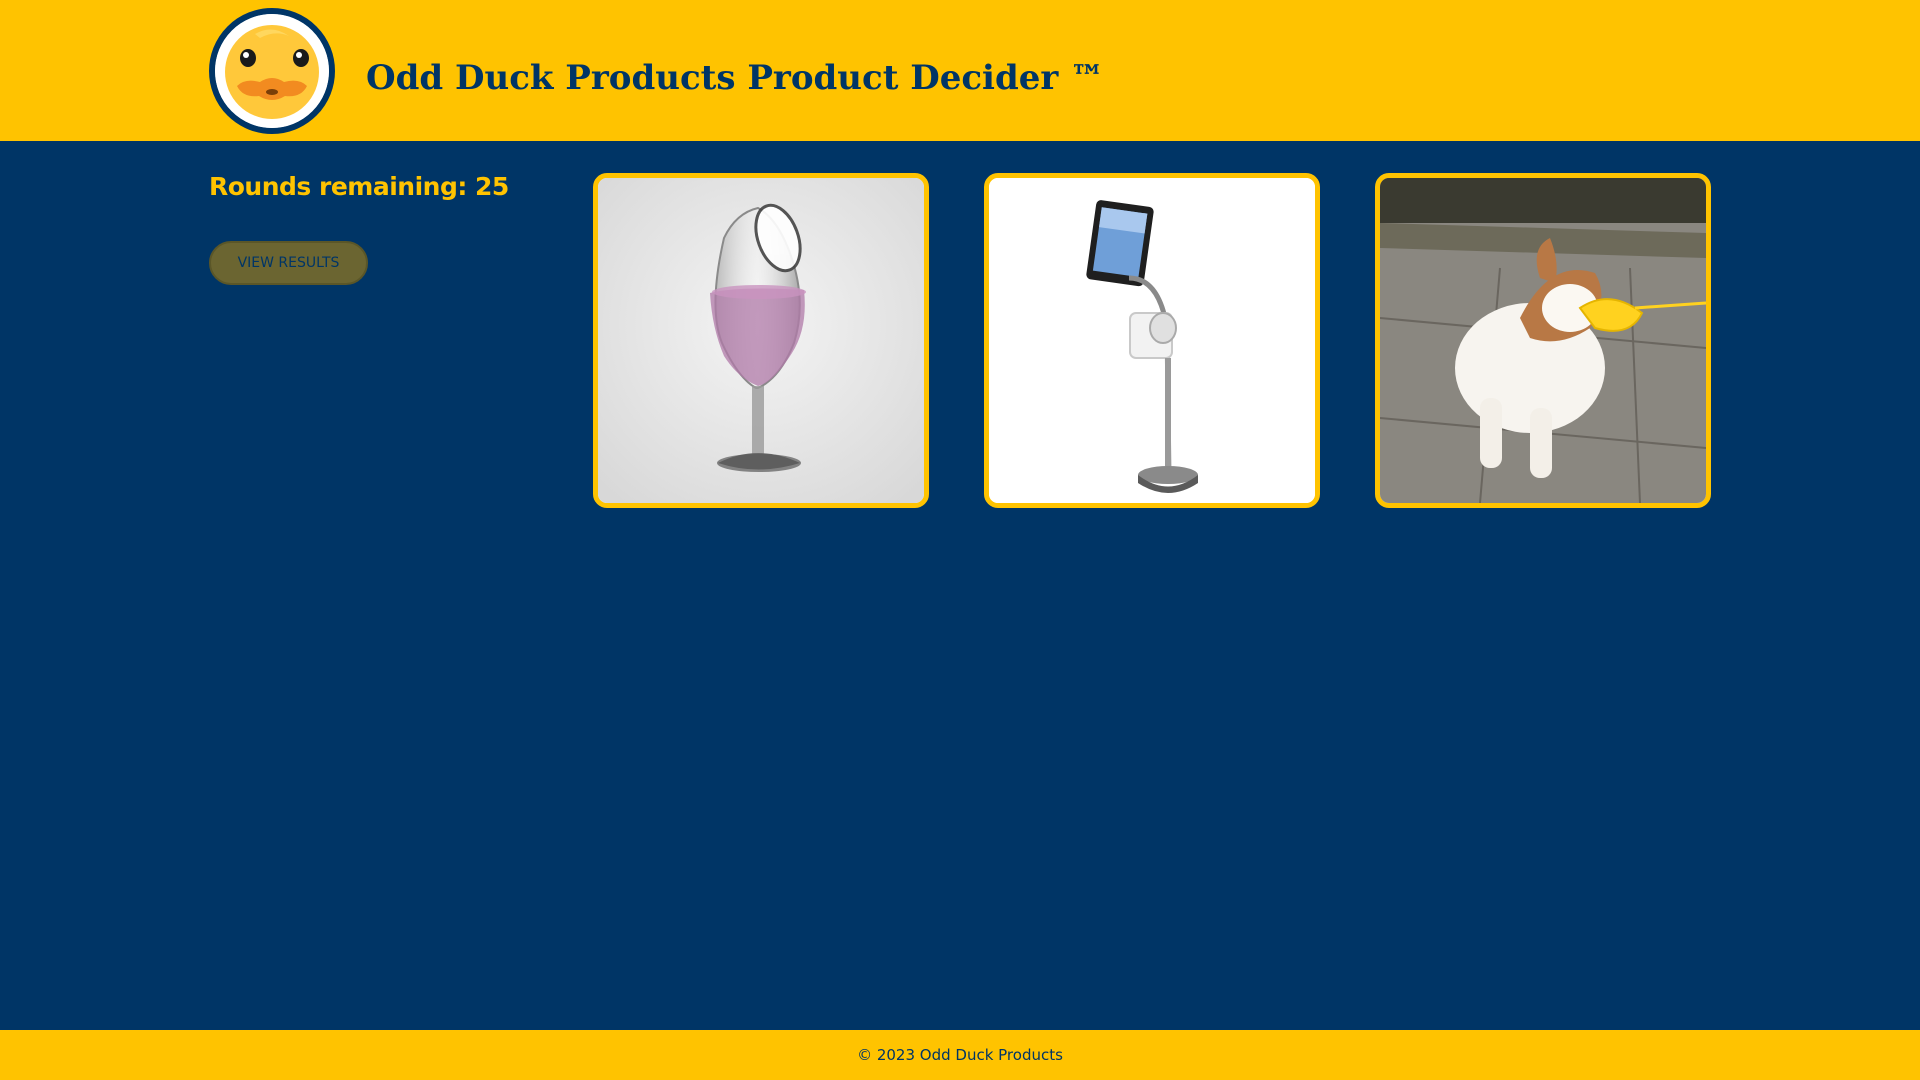 The image size is (1920, 1080). Describe the element at coordinates (359, 186) in the screenshot. I see `rounds-remaining-label: Rounds remaining: 25` at that location.